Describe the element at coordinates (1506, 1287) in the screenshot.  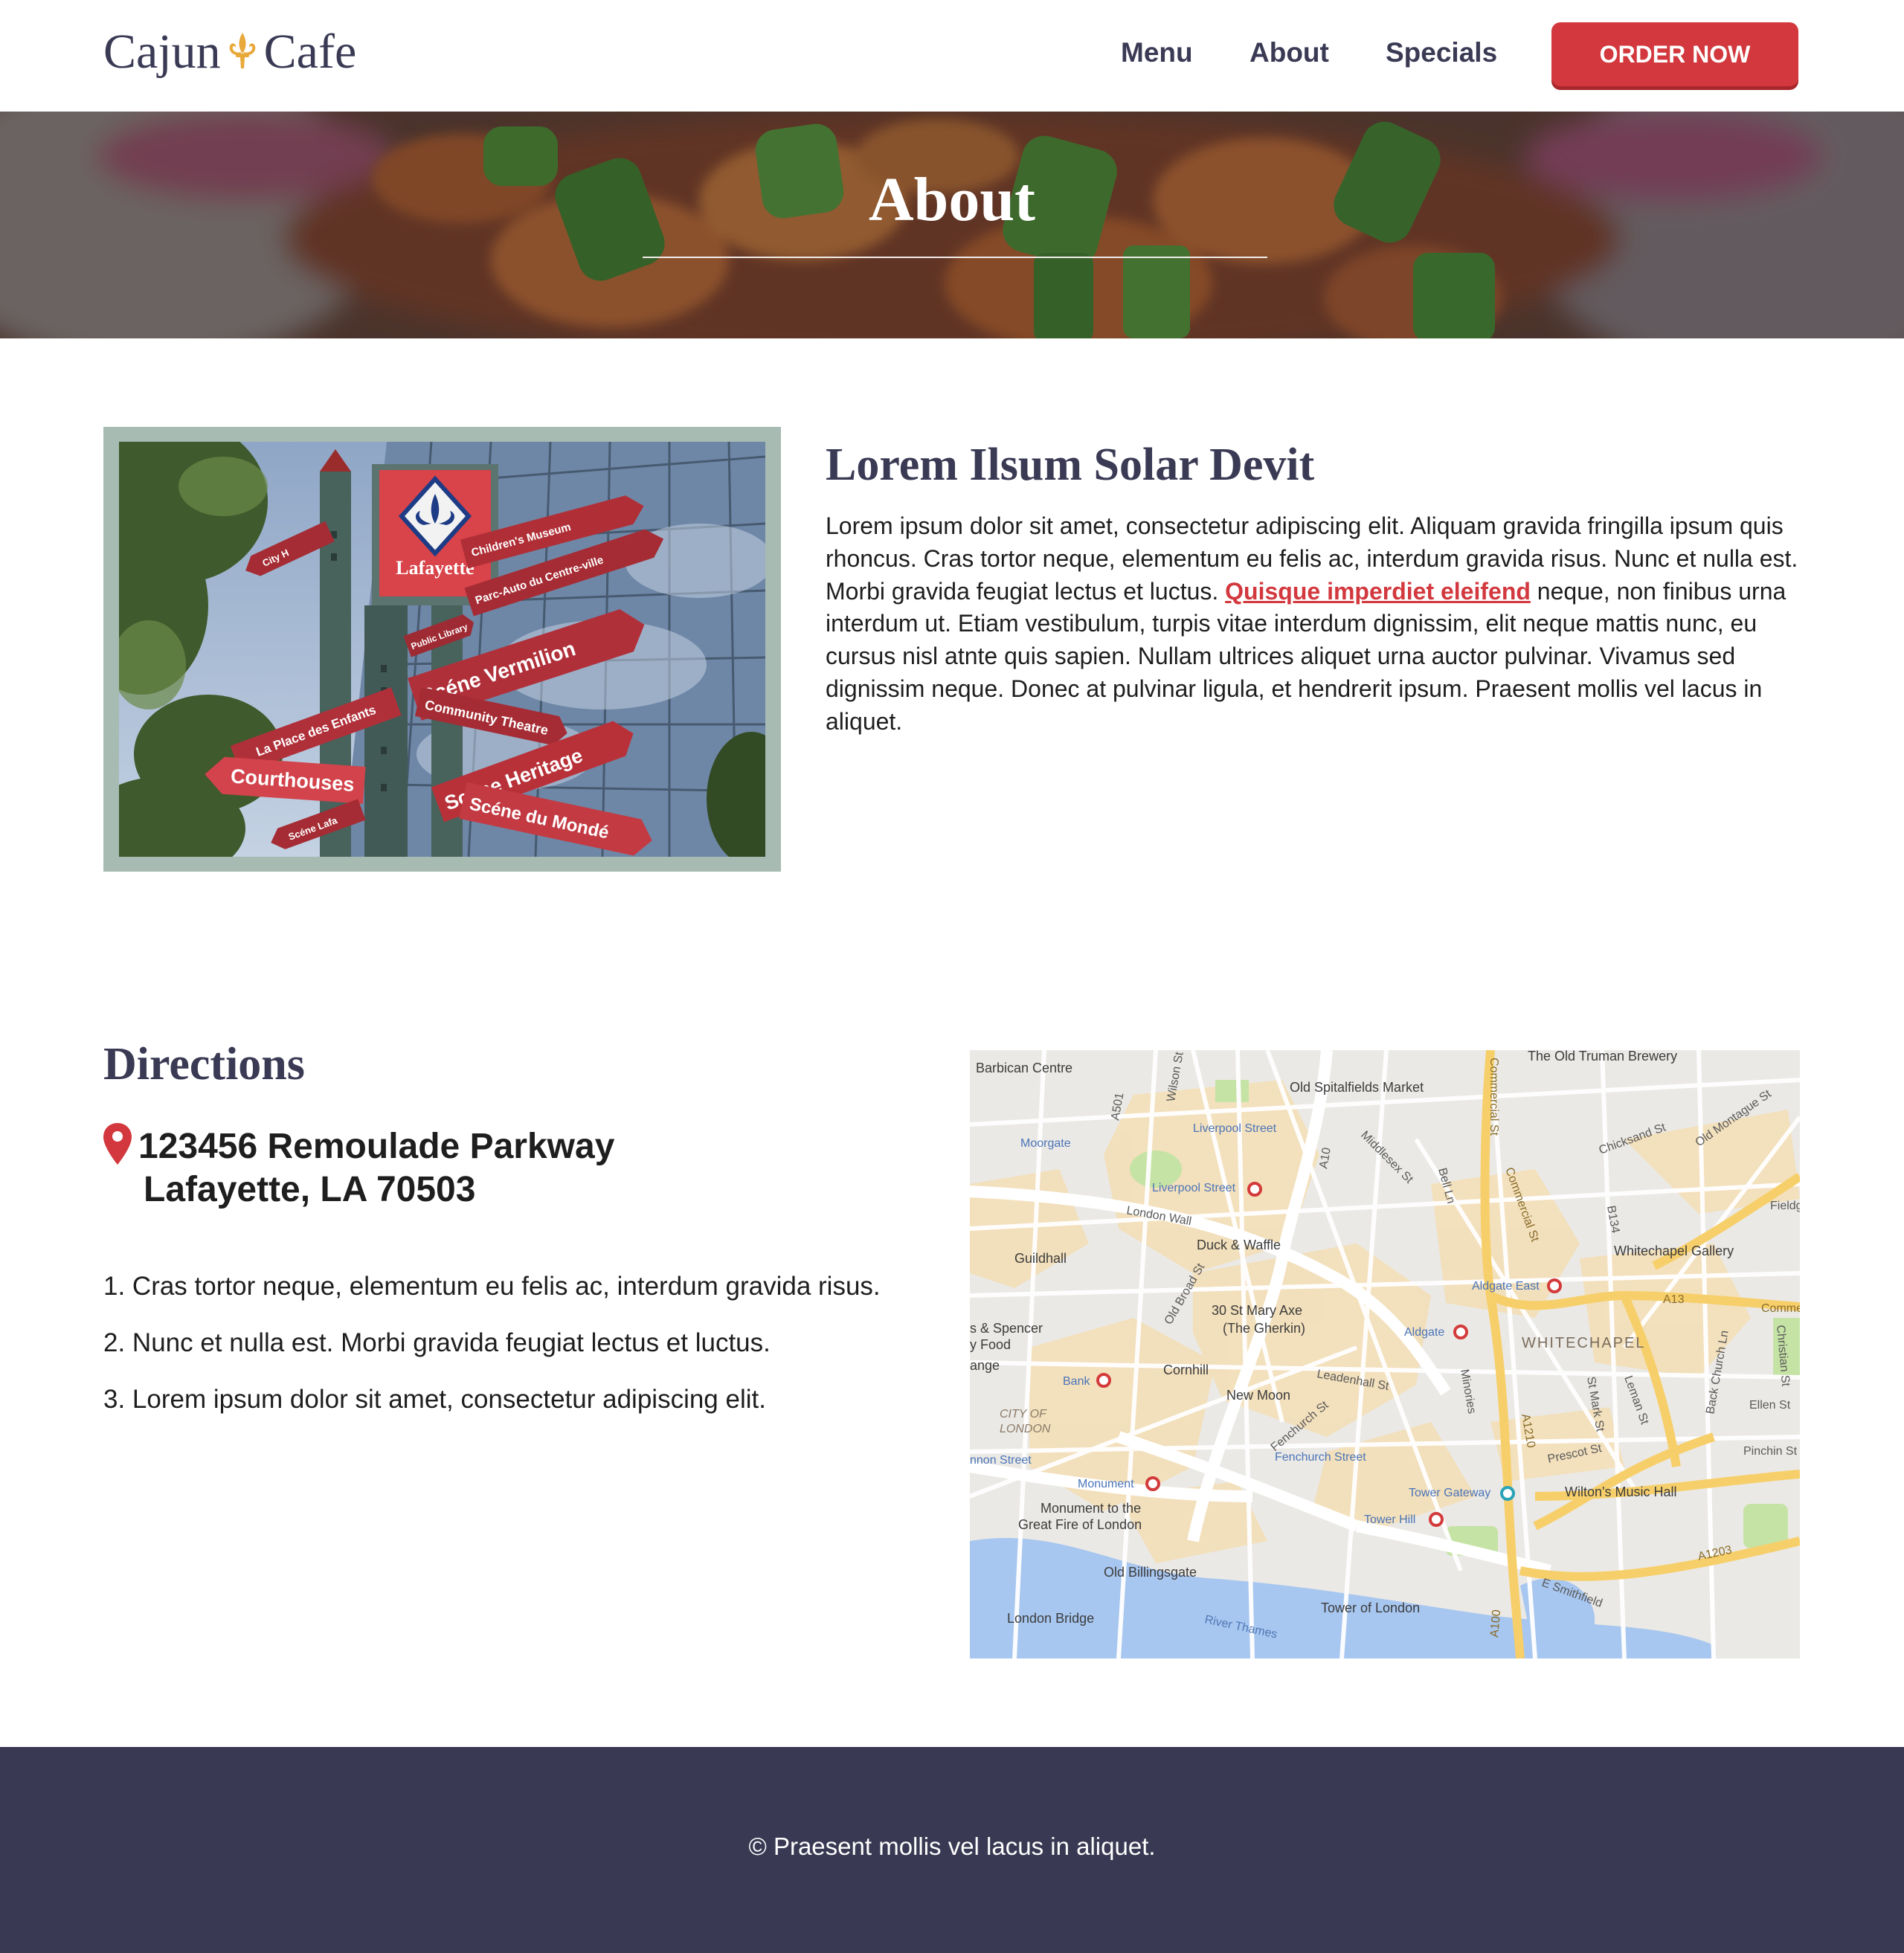
I see `map-label: Aldgate East` at that location.